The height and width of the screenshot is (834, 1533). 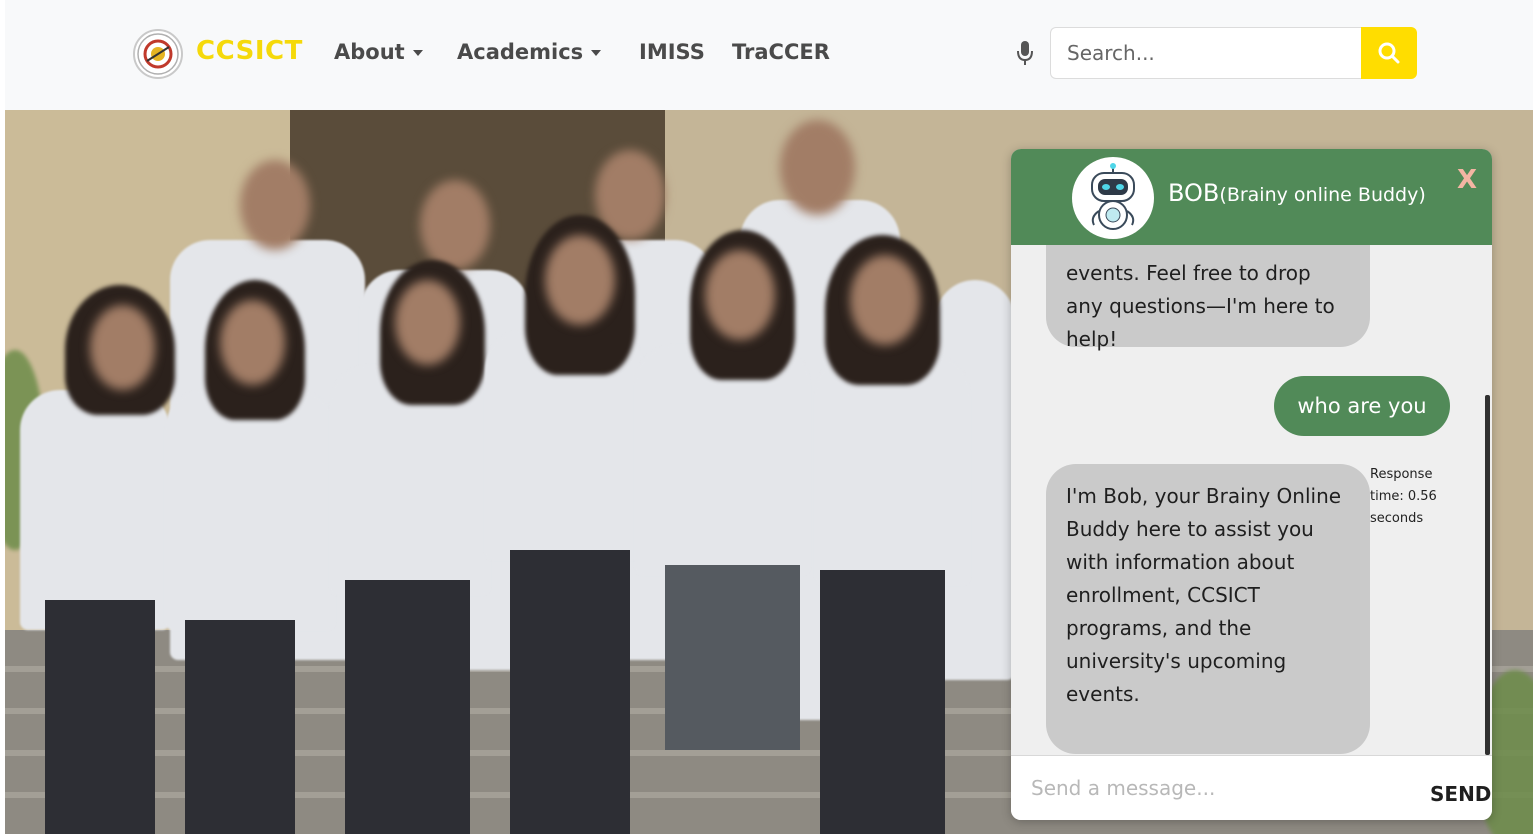 I want to click on ccsict-logo-icon, so click(x=158, y=54).